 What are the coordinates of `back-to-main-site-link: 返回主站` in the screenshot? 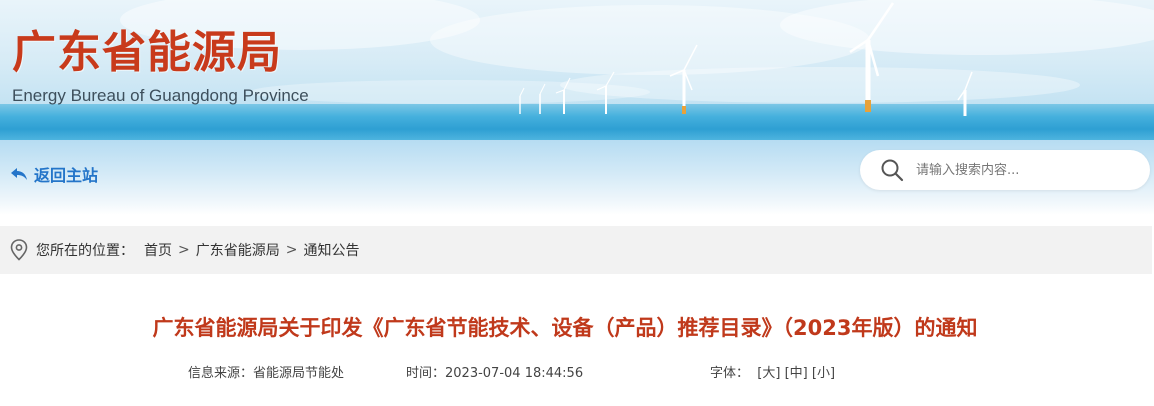 It's located at (54, 174).